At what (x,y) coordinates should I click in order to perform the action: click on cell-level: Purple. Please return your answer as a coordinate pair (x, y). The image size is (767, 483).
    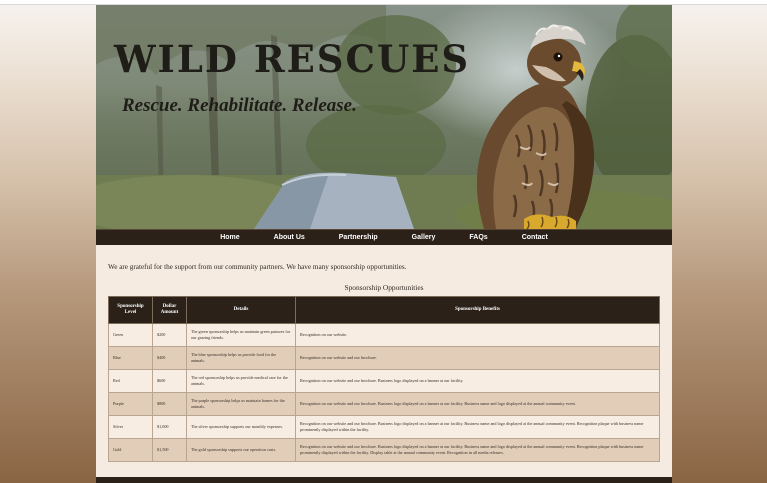
    Looking at the image, I should click on (130, 404).